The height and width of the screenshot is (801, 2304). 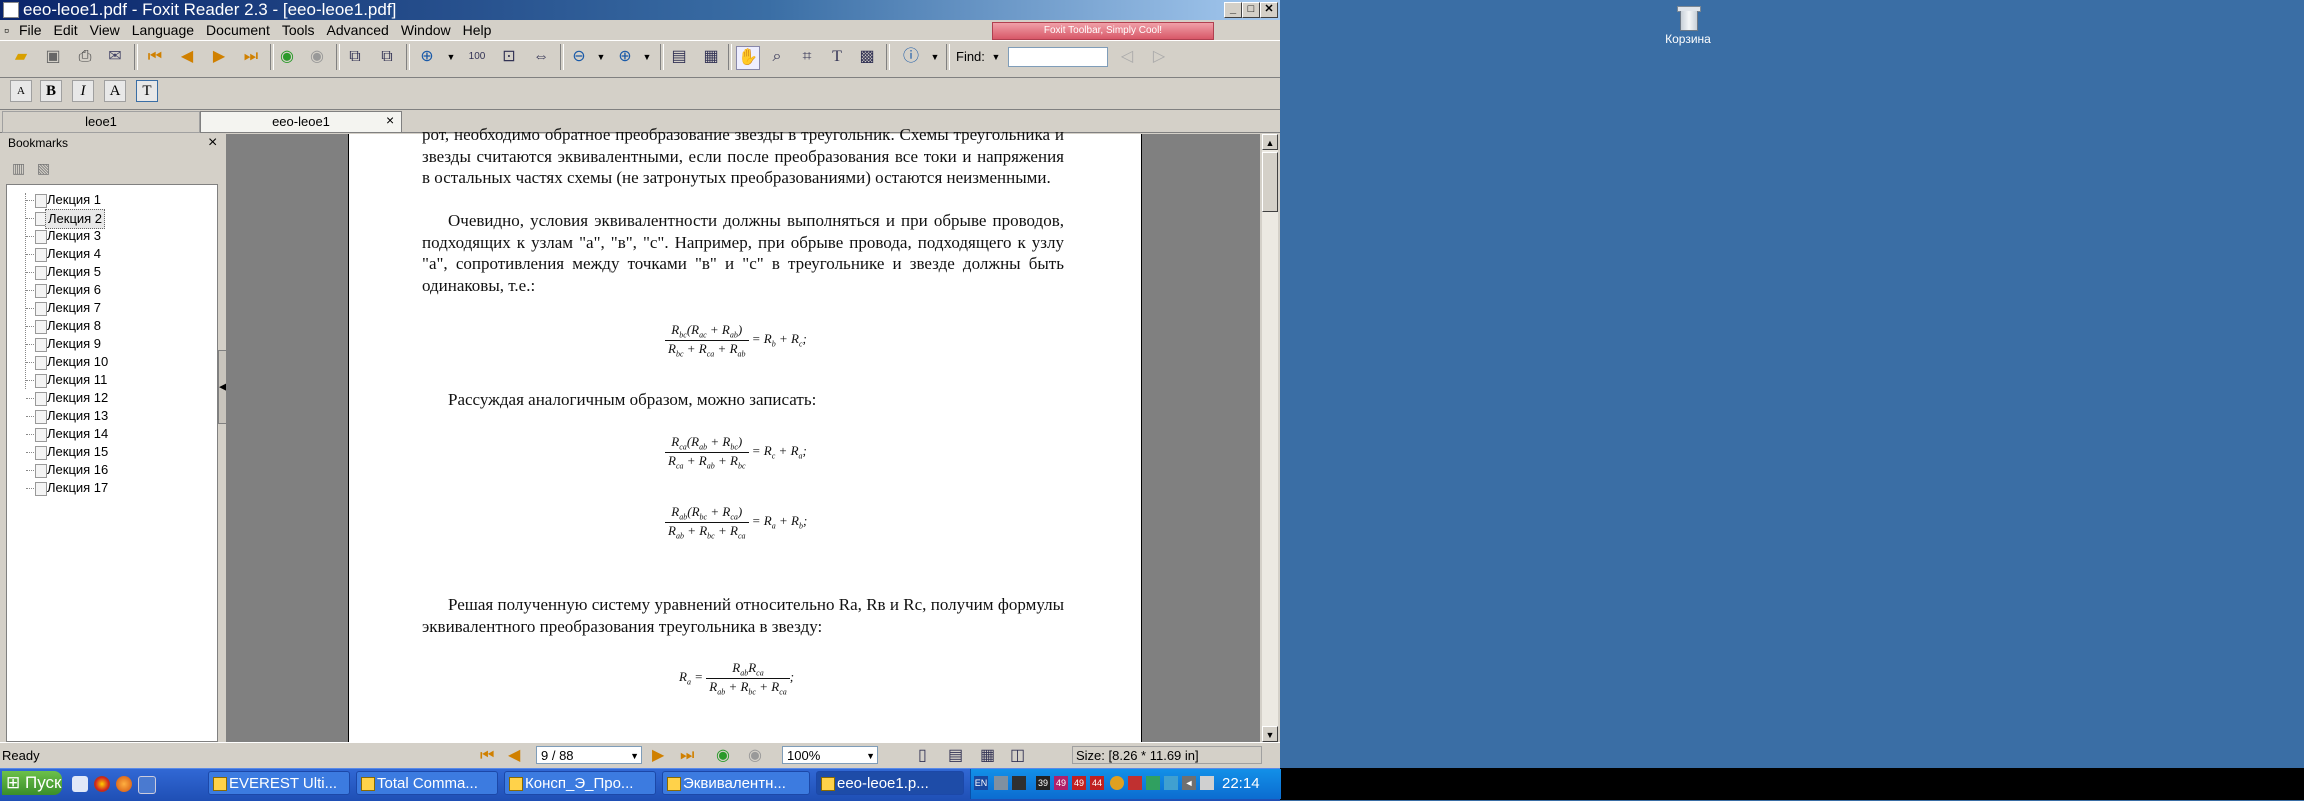 I want to click on bookmark-item: Лекция 9, so click(x=74, y=344).